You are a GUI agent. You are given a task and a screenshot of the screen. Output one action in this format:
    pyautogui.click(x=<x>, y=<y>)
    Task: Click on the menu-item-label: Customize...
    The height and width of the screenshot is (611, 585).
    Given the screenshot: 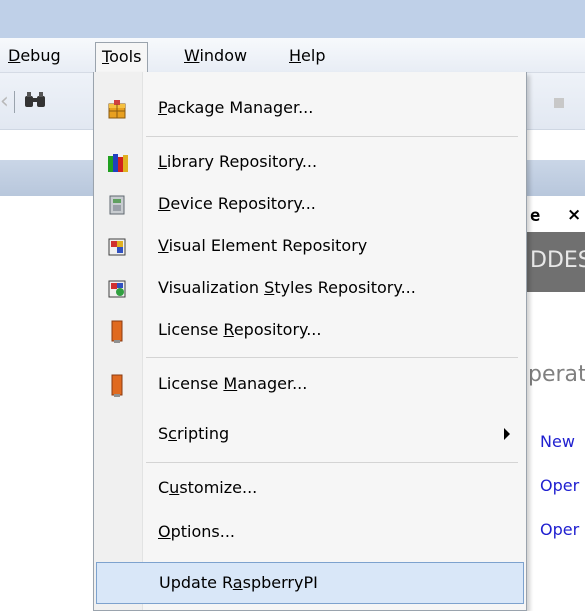 What is the action you would take?
    pyautogui.click(x=208, y=487)
    